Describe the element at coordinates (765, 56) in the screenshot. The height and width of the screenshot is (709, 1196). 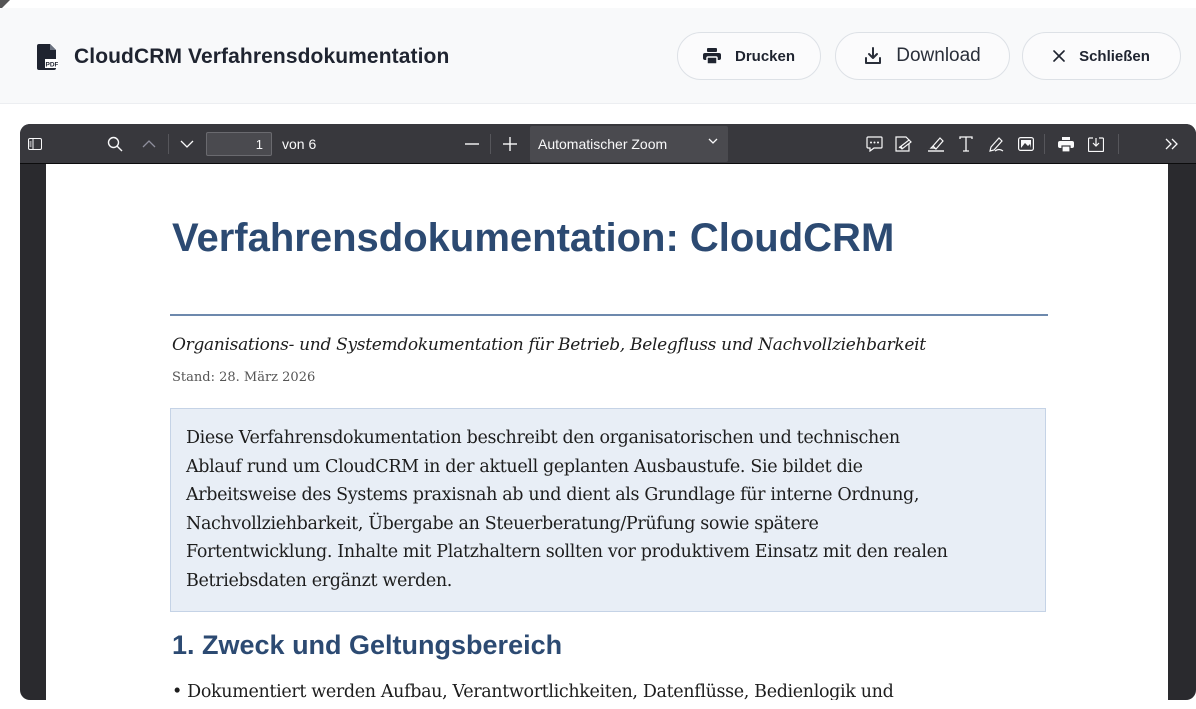
I see `print-button-label: Drucken` at that location.